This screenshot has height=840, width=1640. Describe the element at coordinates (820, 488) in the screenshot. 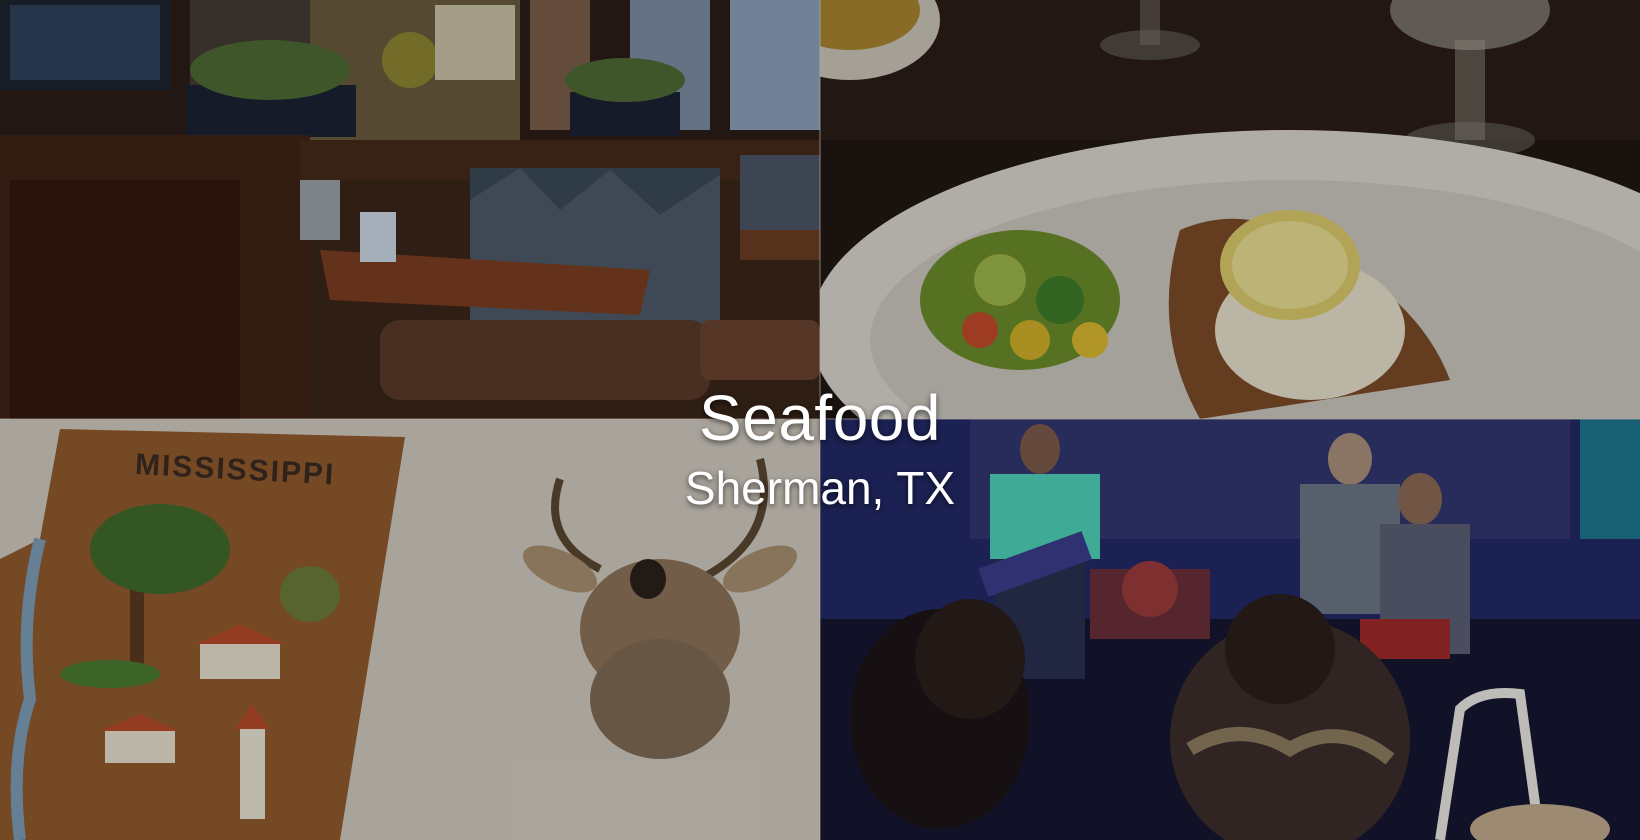

I see `hero-subtitle: Sherman, TX` at that location.